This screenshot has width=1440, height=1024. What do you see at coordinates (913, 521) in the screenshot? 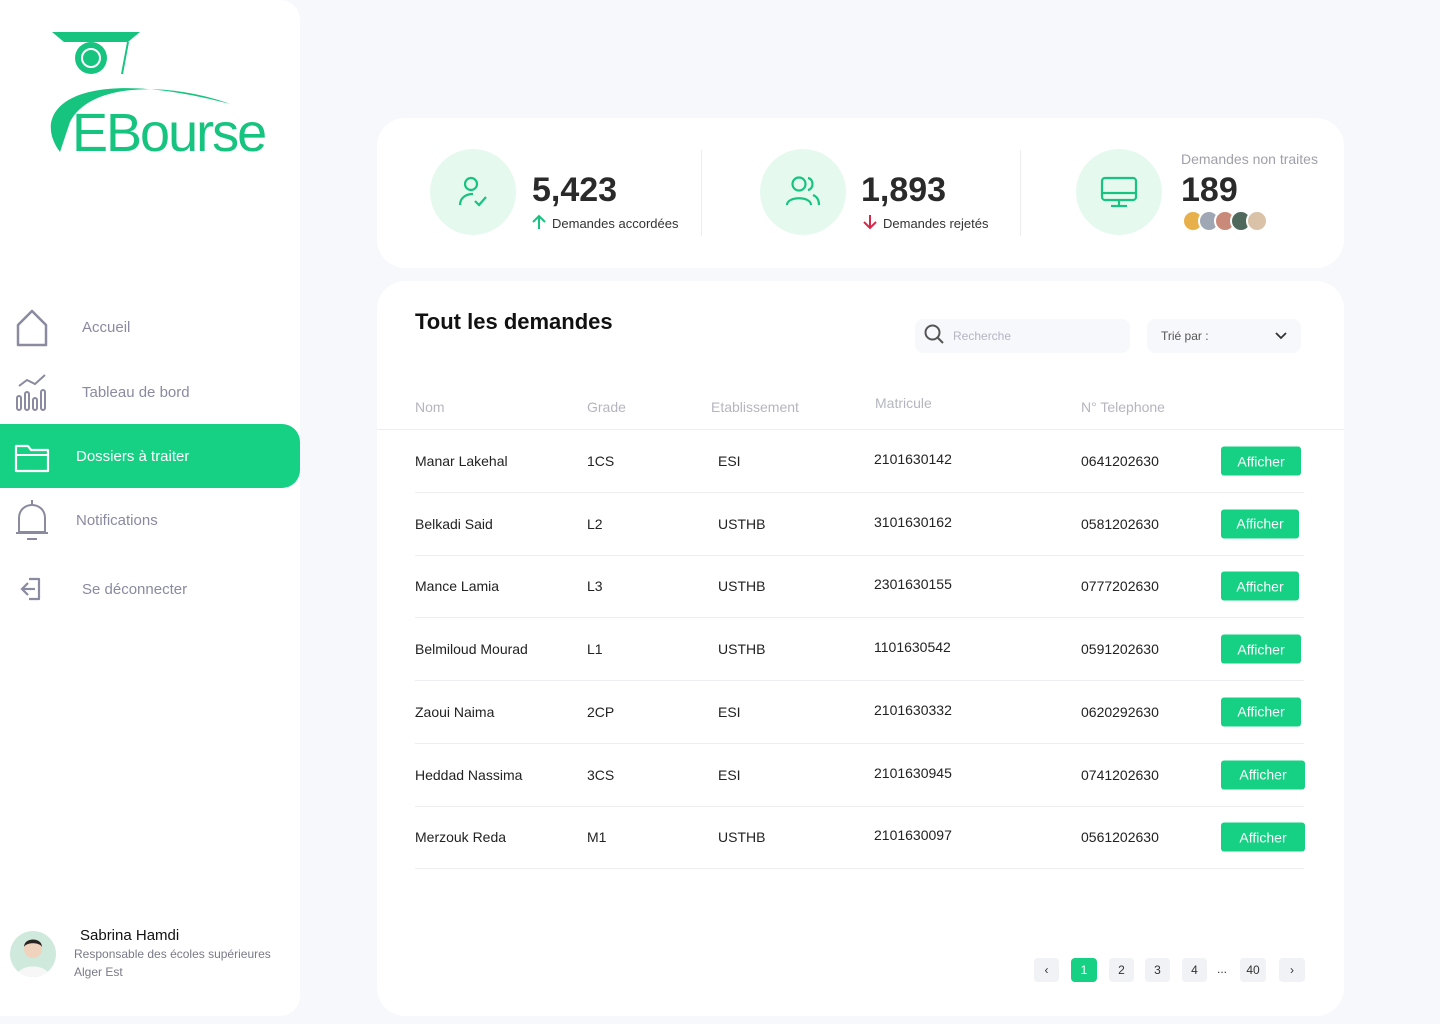
I see `cell-matricule: 3101630162` at bounding box center [913, 521].